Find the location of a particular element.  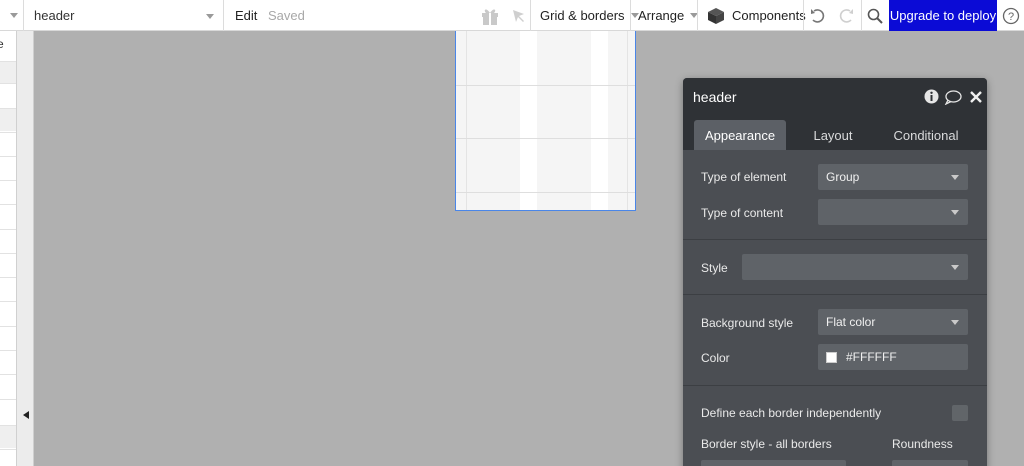

components-button: Components is located at coordinates (756, 15).